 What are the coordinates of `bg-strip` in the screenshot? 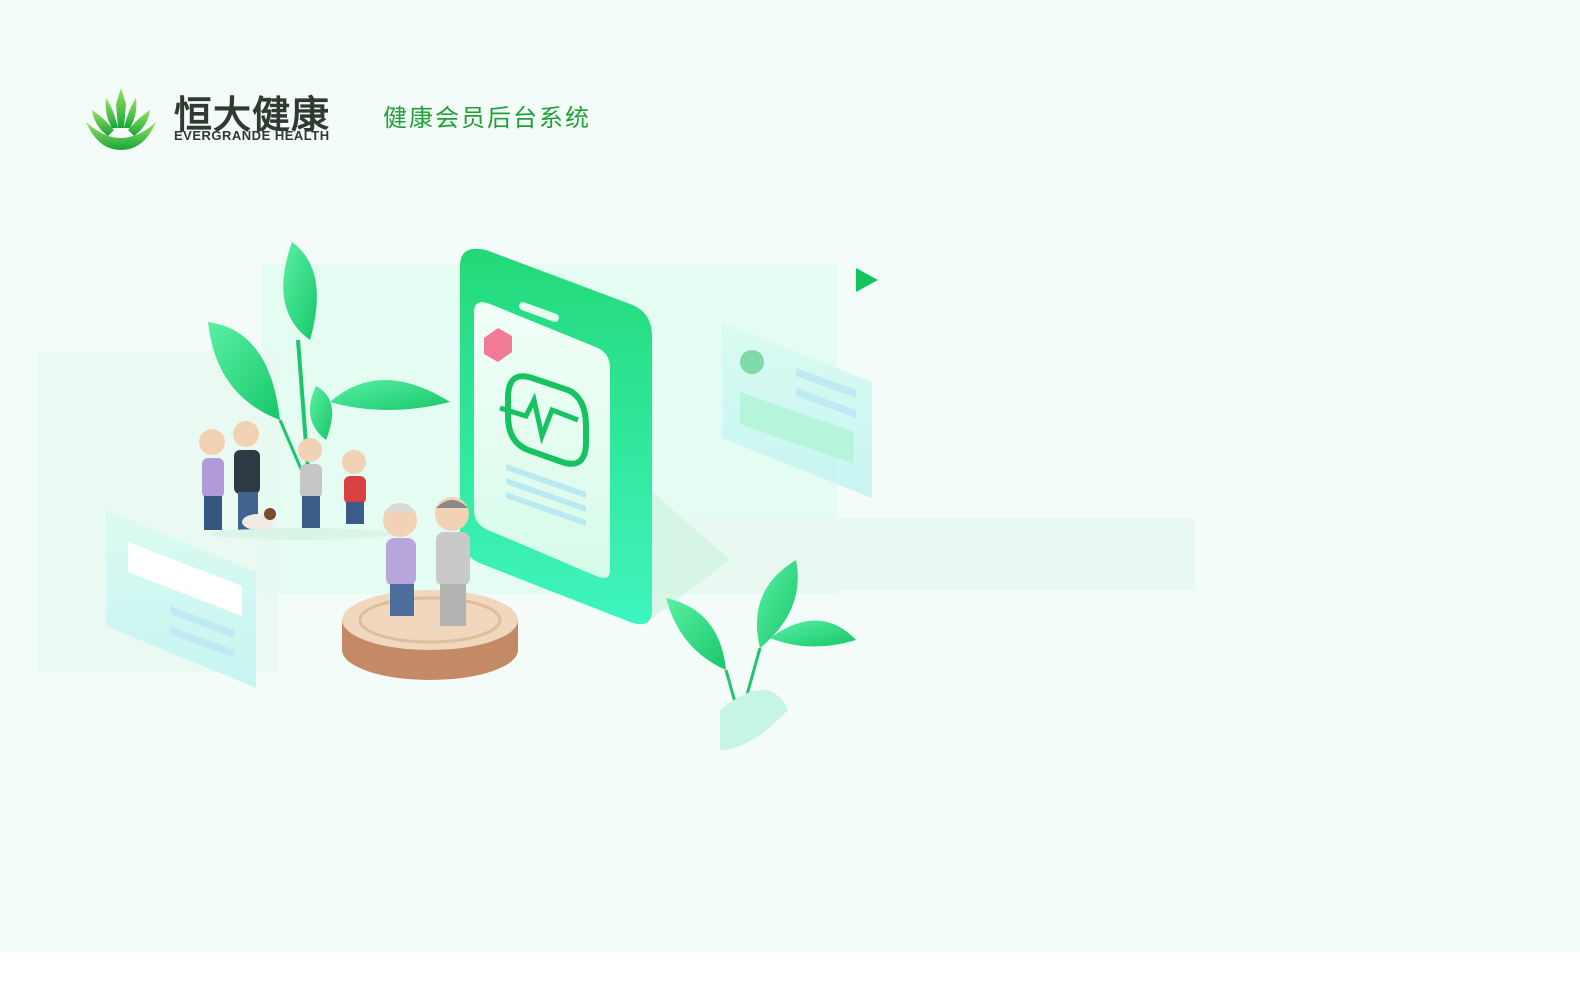 It's located at (932, 554).